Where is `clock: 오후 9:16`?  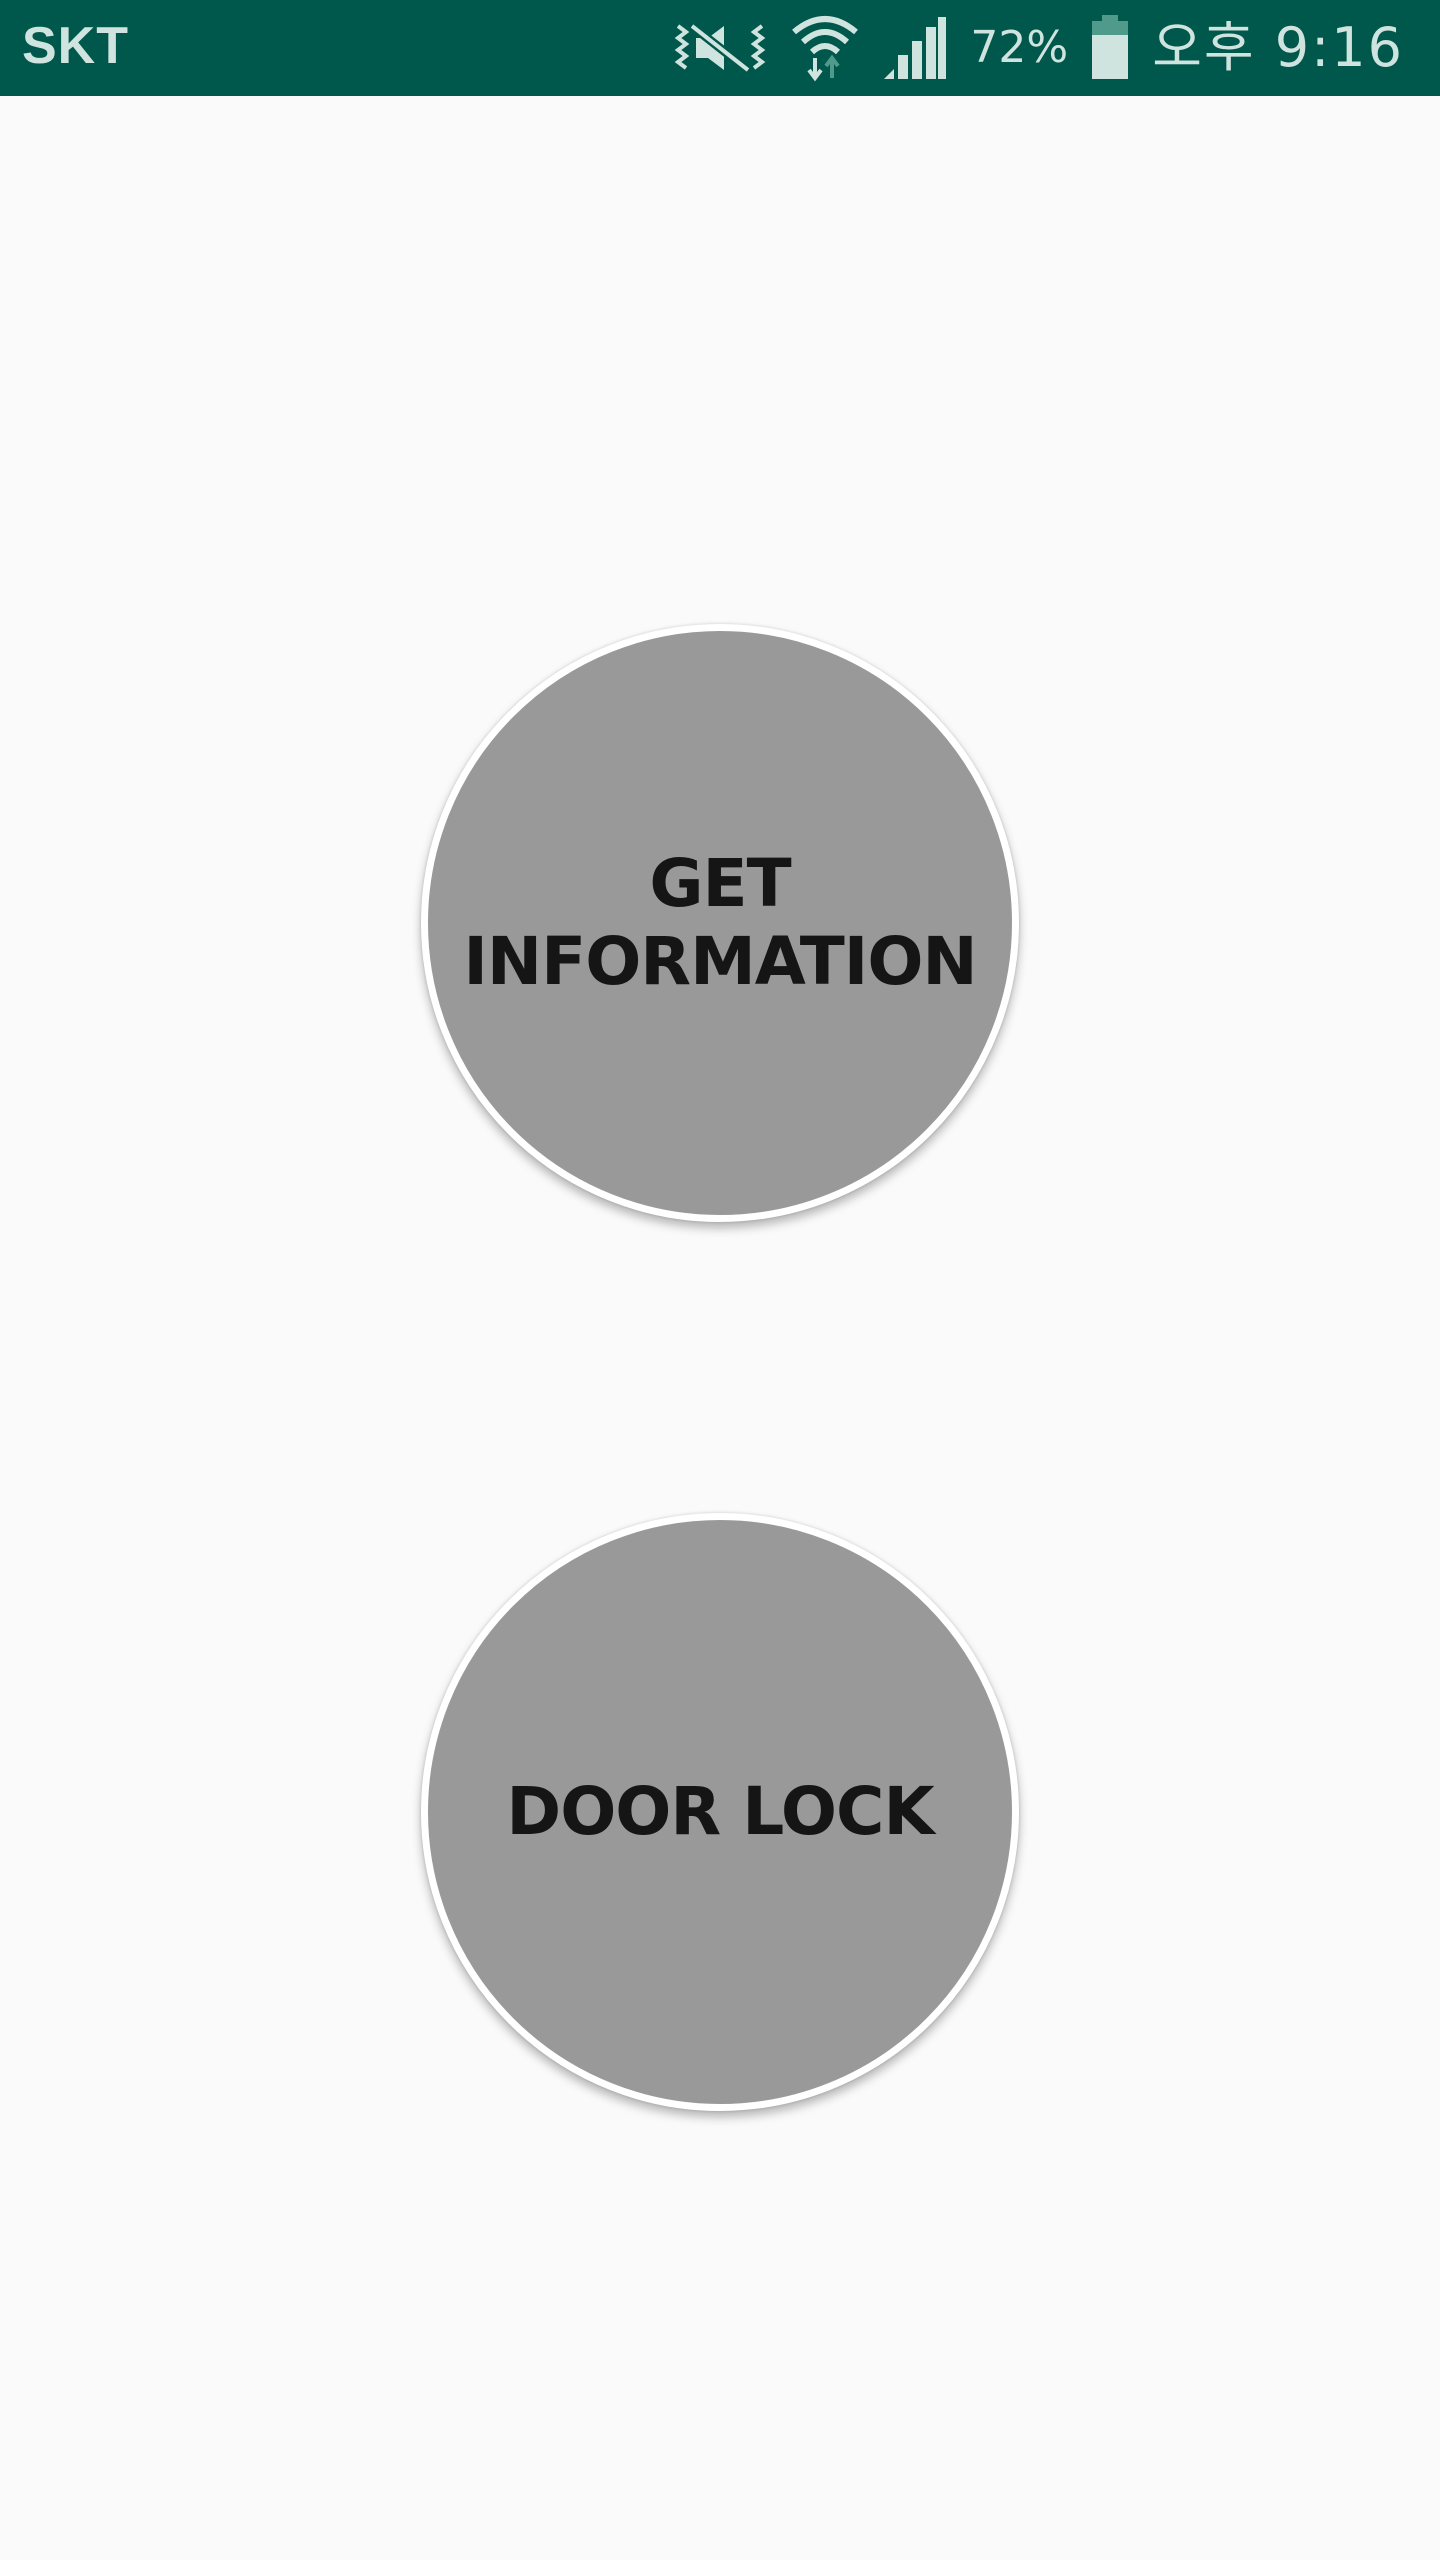
clock: 오후 9:16 is located at coordinates (1278, 47).